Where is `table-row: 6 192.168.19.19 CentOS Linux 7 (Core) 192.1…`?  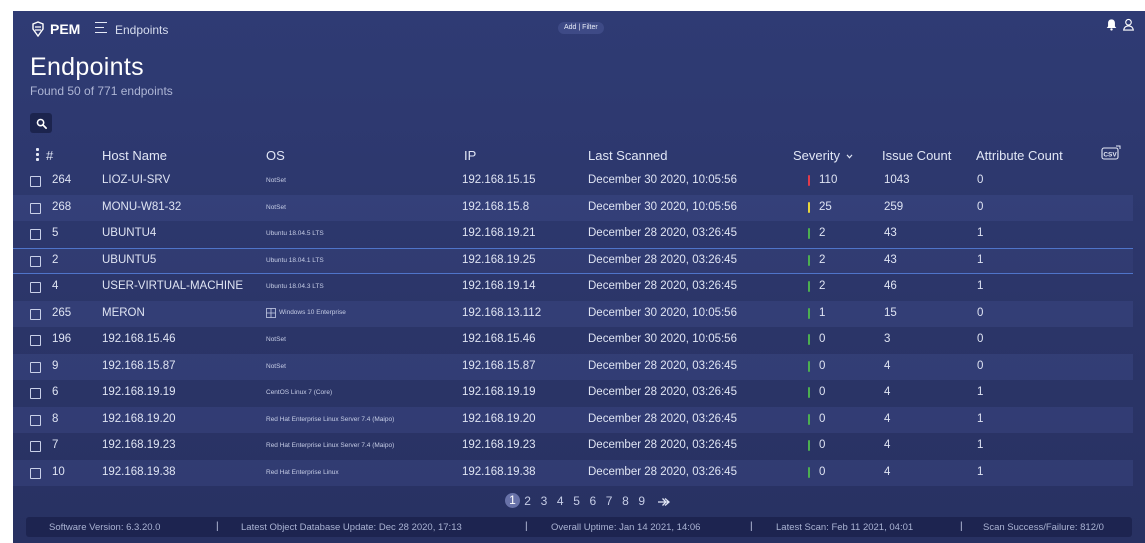 table-row: 6 192.168.19.19 CentOS Linux 7 (Core) 192.1… is located at coordinates (573, 393).